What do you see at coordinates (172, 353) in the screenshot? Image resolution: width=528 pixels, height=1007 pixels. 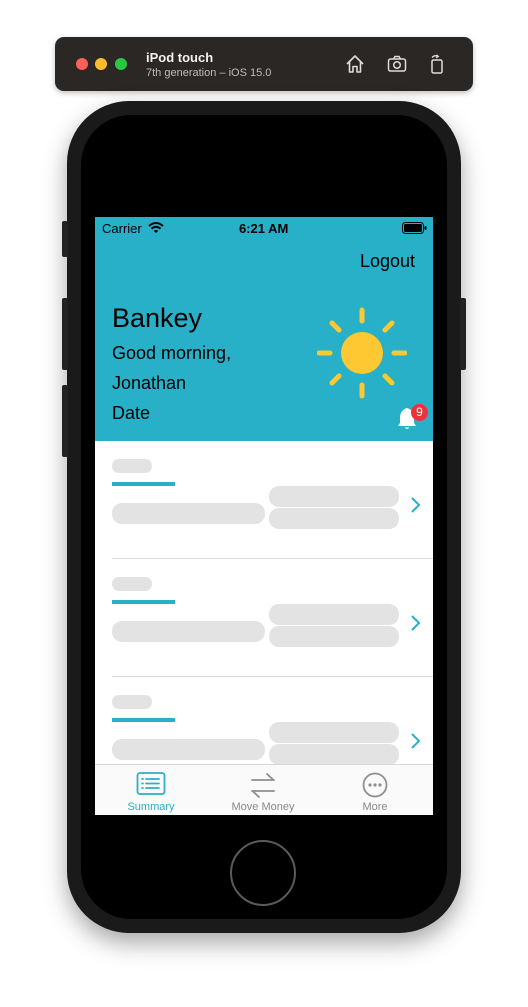 I see `greeting-label: Good morning,` at bounding box center [172, 353].